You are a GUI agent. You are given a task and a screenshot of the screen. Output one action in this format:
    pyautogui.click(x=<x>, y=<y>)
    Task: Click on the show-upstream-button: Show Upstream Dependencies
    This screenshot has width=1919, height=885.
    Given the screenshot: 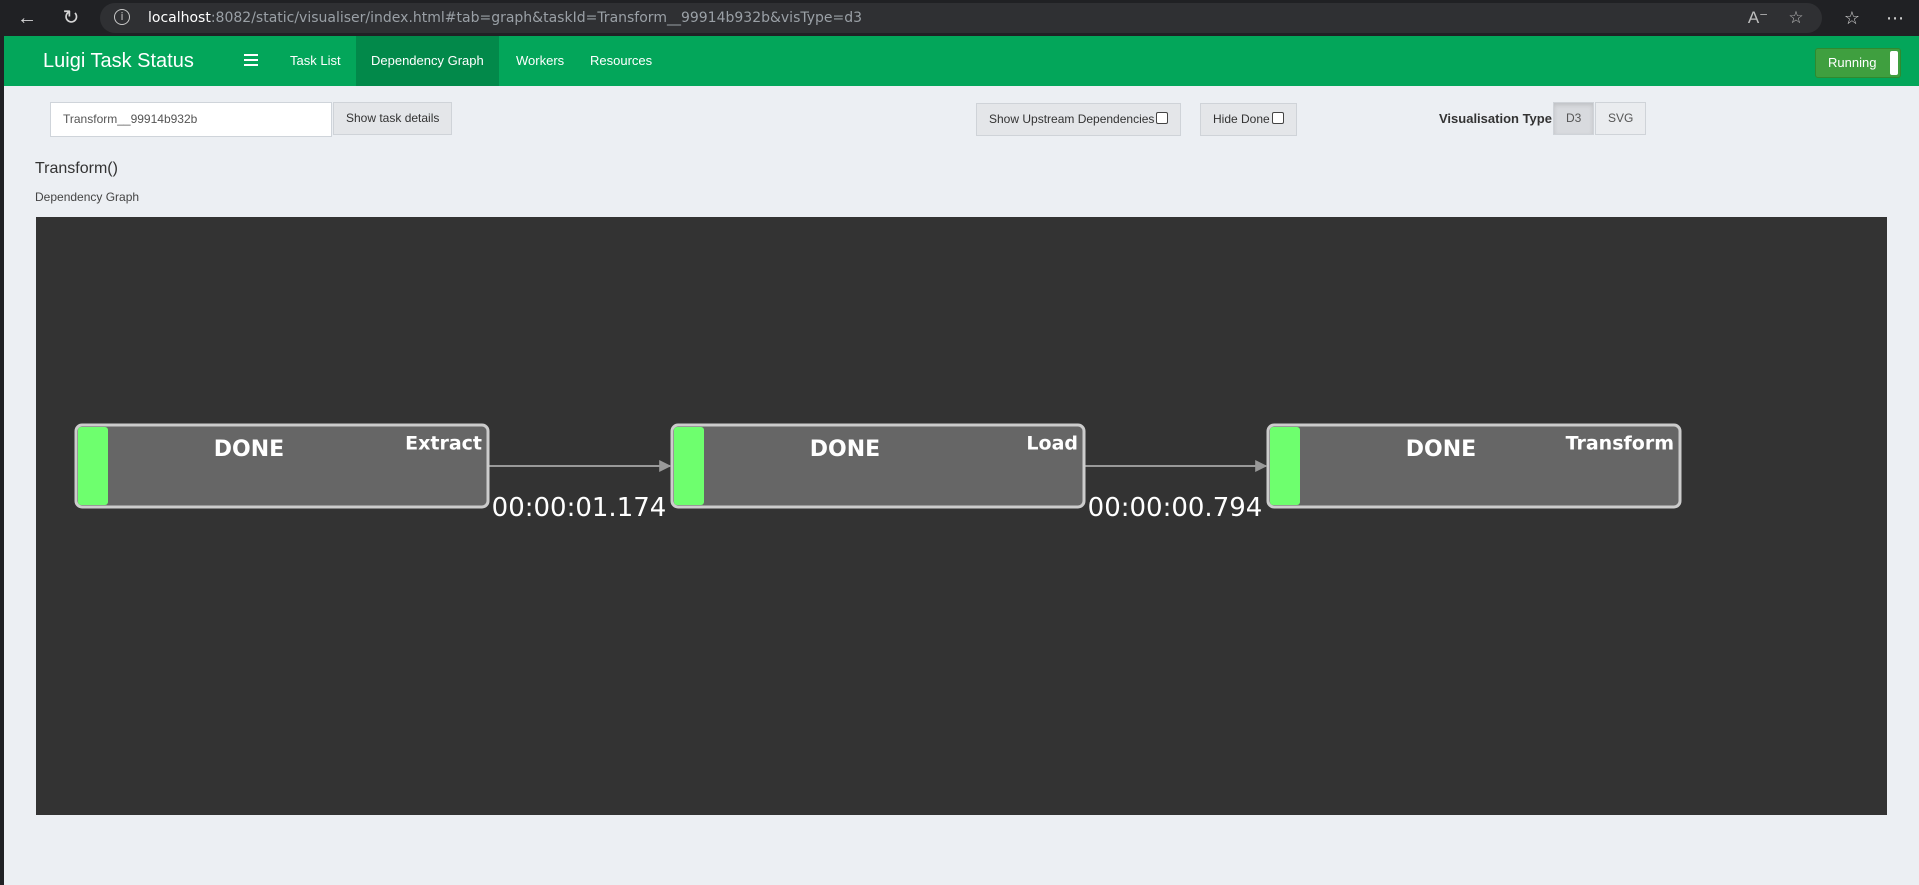 What is the action you would take?
    pyautogui.click(x=1079, y=119)
    